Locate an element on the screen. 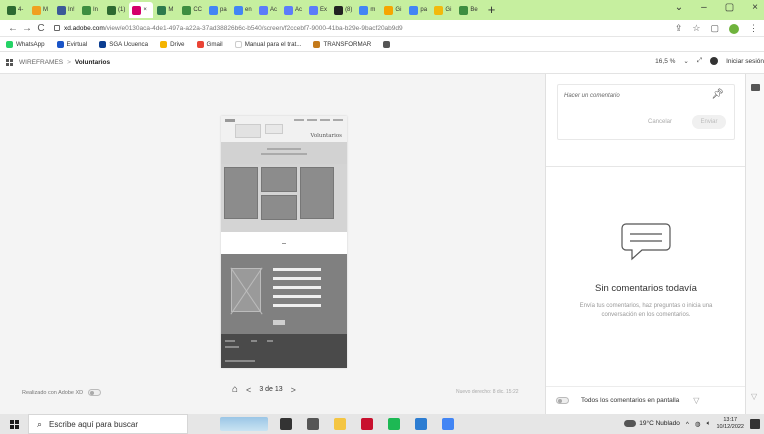  help-icon is located at coordinates (714, 61).